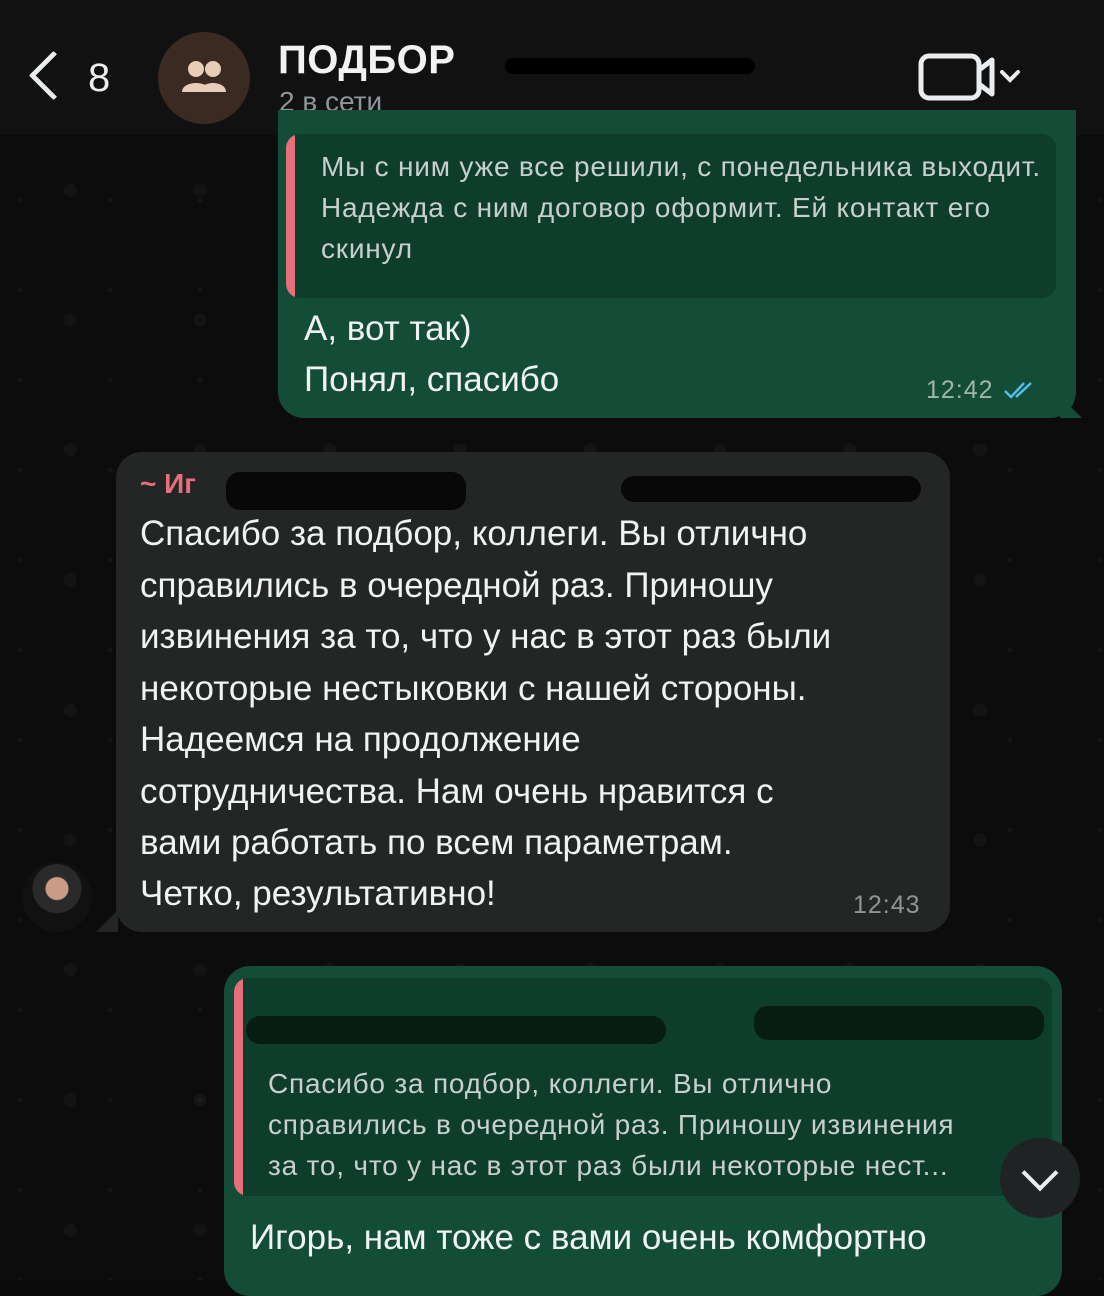 The image size is (1104, 1296). What do you see at coordinates (432, 379) in the screenshot?
I see `message-line: Понял, спасибо` at bounding box center [432, 379].